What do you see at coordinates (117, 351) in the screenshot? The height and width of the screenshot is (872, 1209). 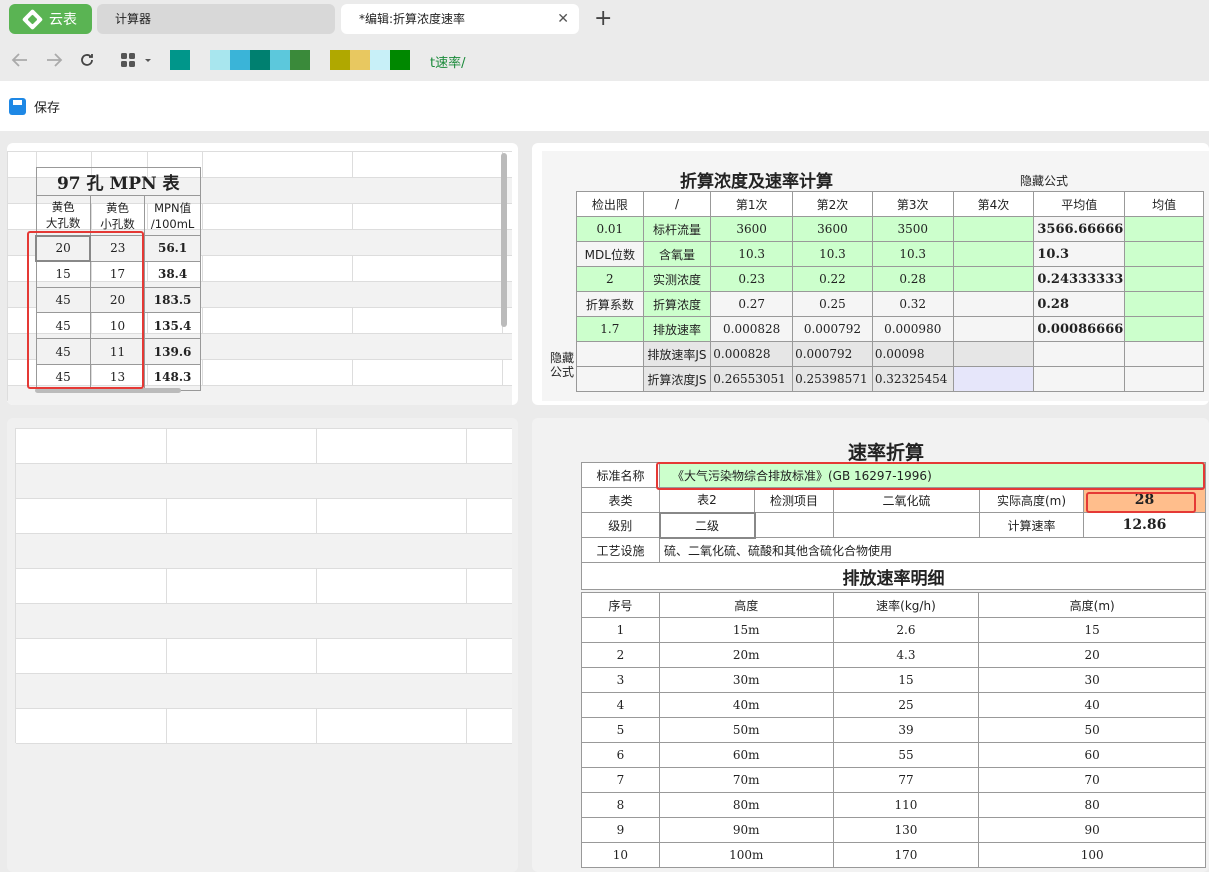 I see `small-holes-cell: 11` at bounding box center [117, 351].